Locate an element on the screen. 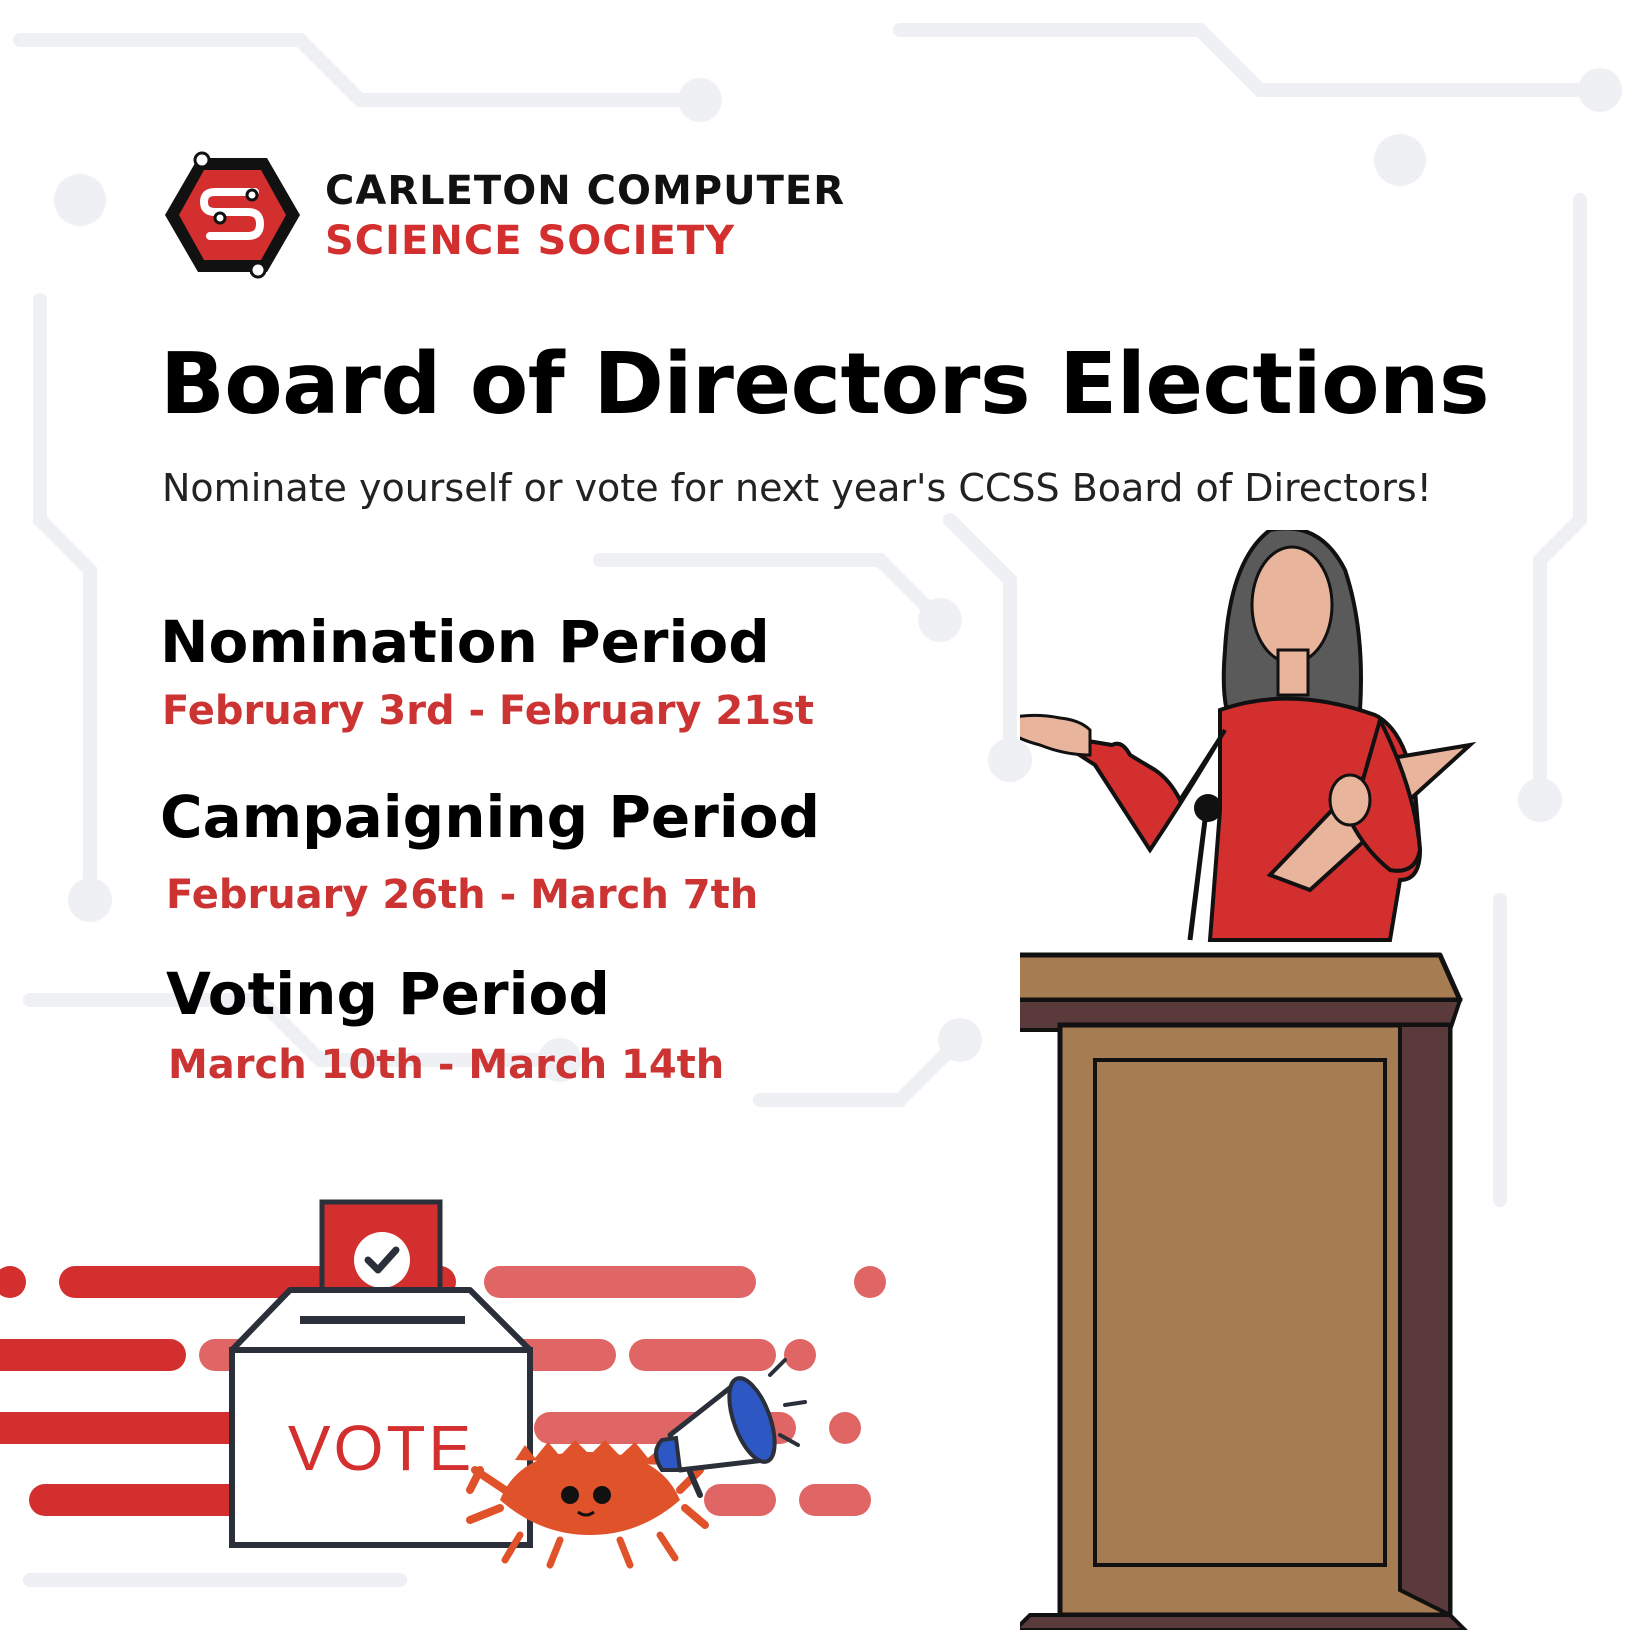  ballot-illustration: VOTE is located at coordinates (443, 1384).